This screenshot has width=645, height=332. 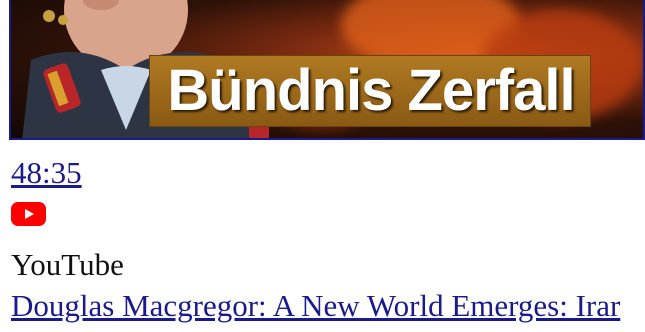 What do you see at coordinates (67, 264) in the screenshot?
I see `video-source: YouTube` at bounding box center [67, 264].